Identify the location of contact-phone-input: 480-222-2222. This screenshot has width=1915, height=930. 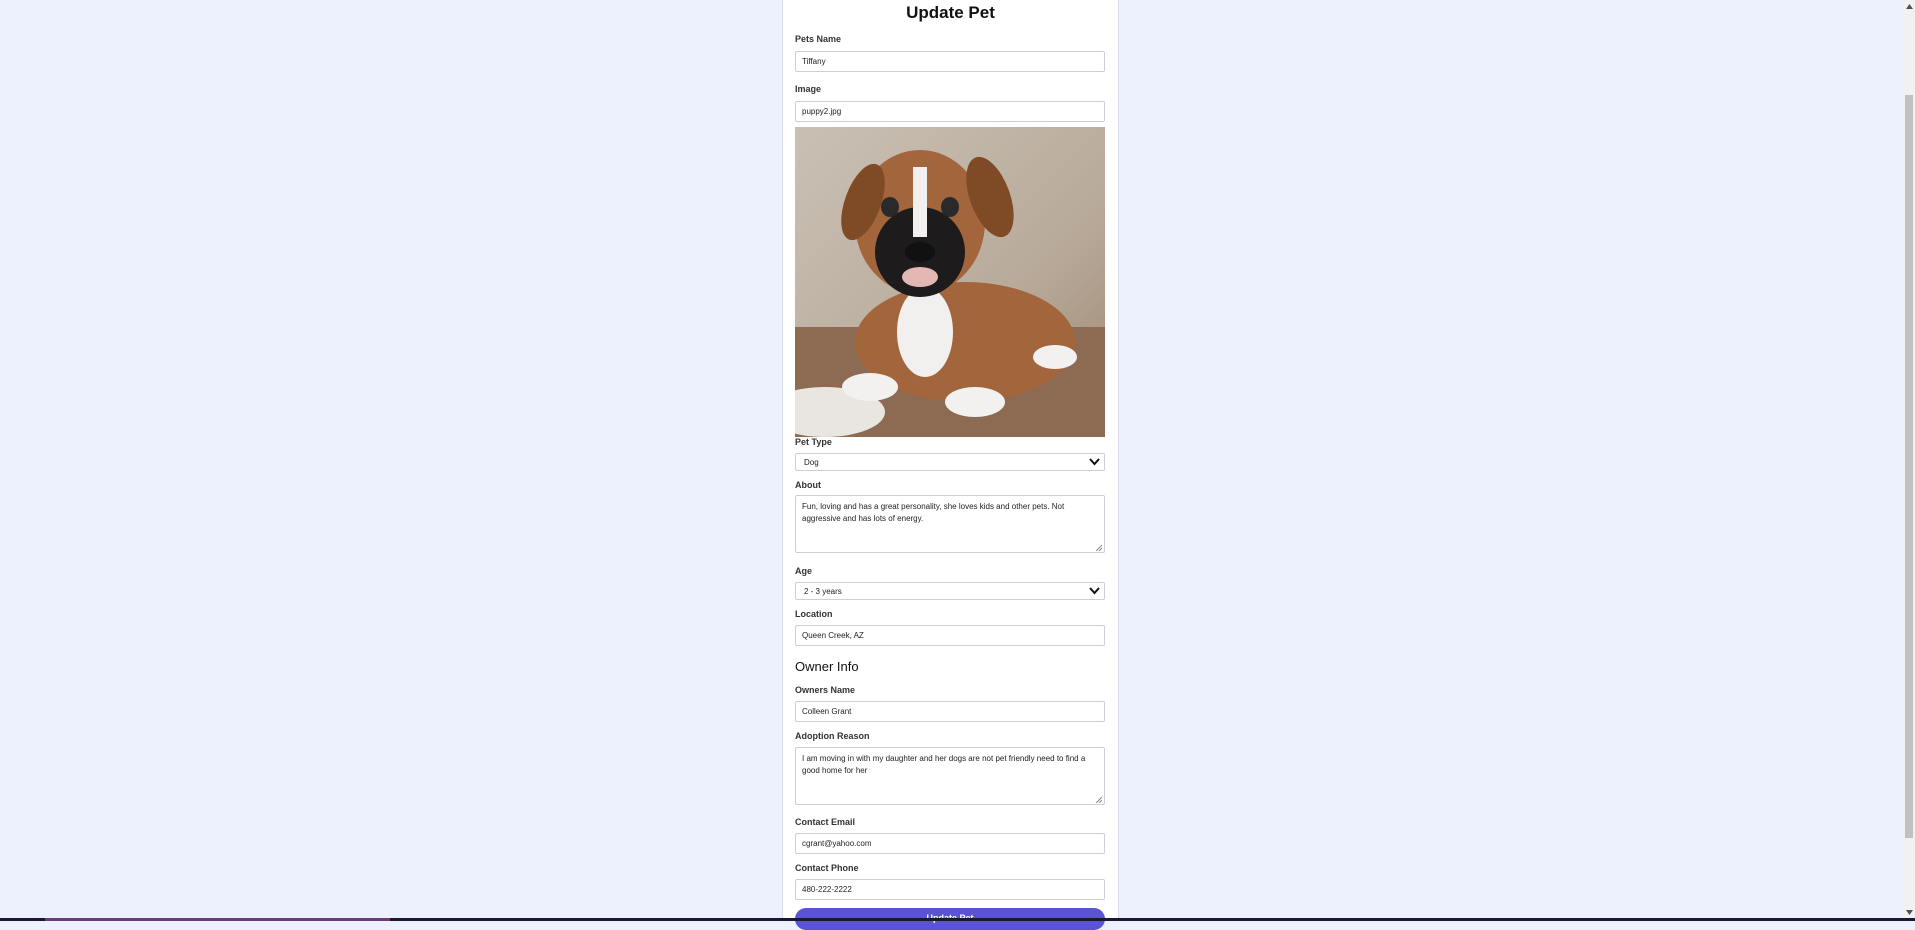
(950, 889).